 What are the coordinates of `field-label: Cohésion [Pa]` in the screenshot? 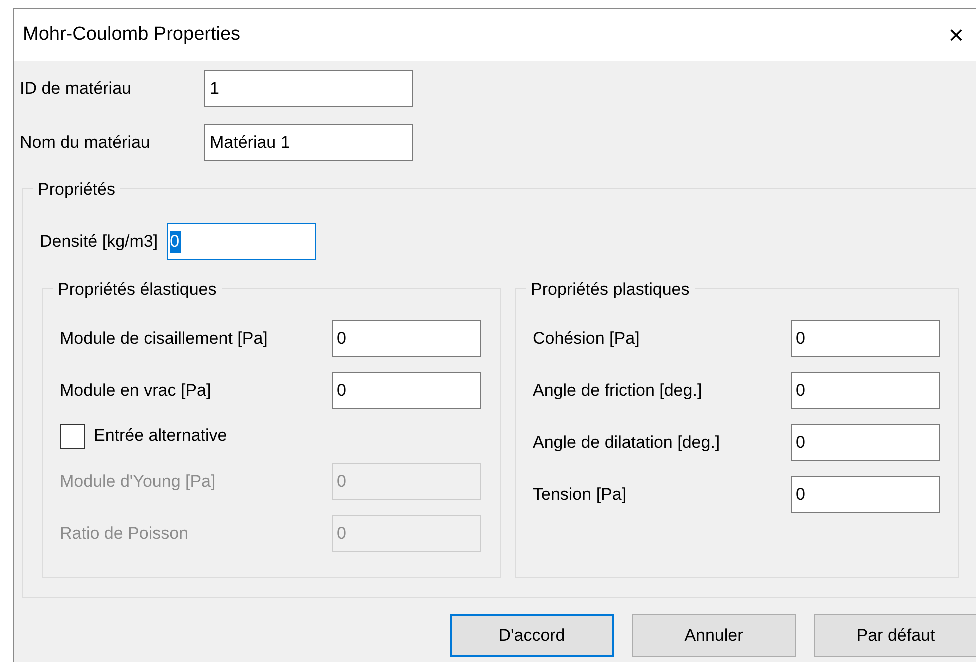 It's located at (587, 339).